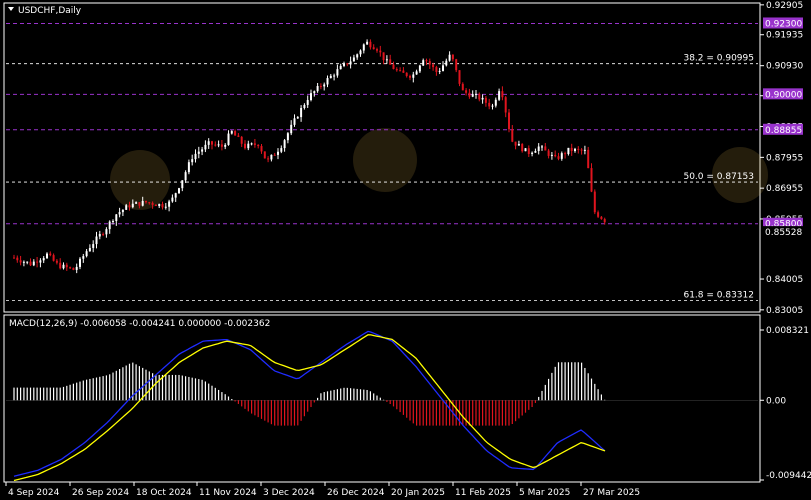  Describe the element at coordinates (784, 311) in the screenshot. I see `price-tick-label: 0.83005` at that location.